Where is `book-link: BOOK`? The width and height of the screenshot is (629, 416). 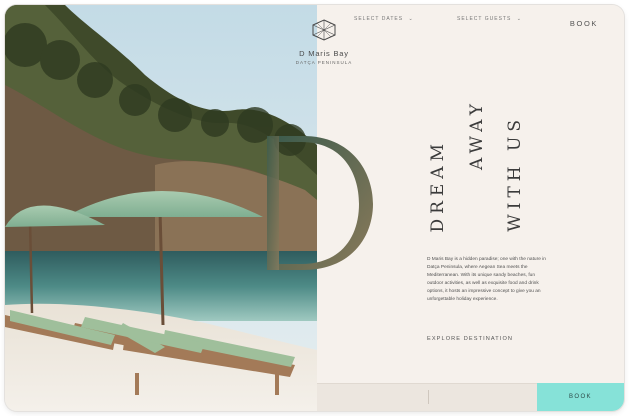 book-link: BOOK is located at coordinates (584, 23).